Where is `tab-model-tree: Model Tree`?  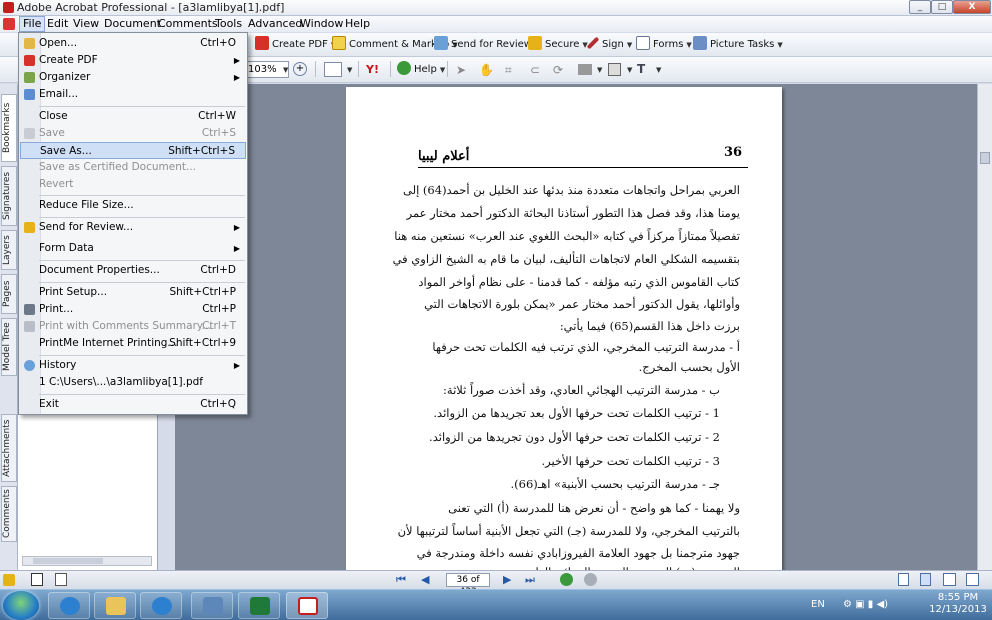
tab-model-tree: Model Tree is located at coordinates (9, 347).